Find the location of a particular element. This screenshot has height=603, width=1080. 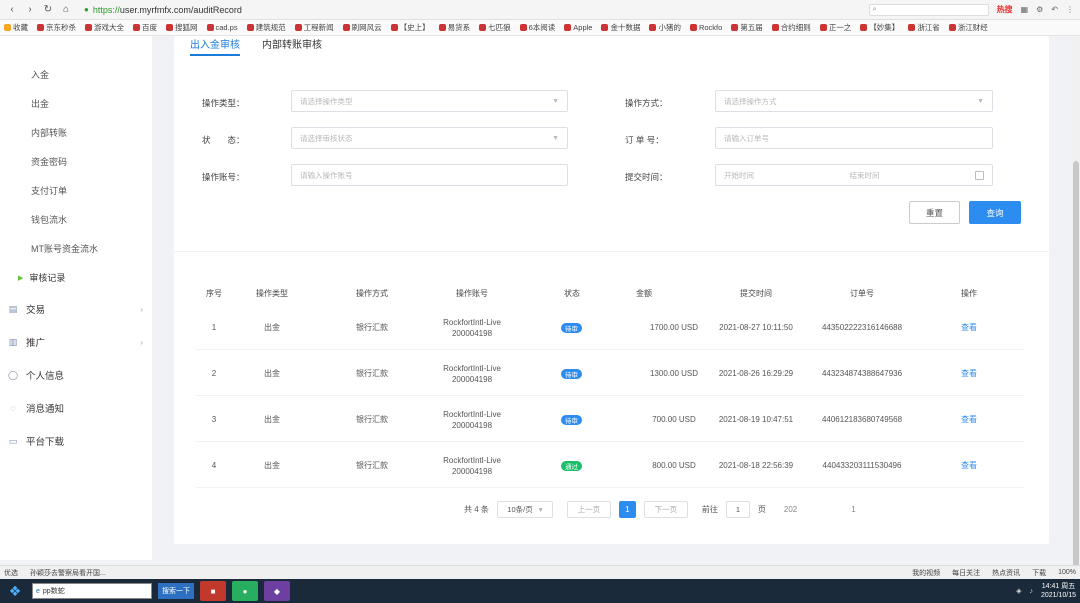

bookmark-item: 【史上】 is located at coordinates (410, 27).